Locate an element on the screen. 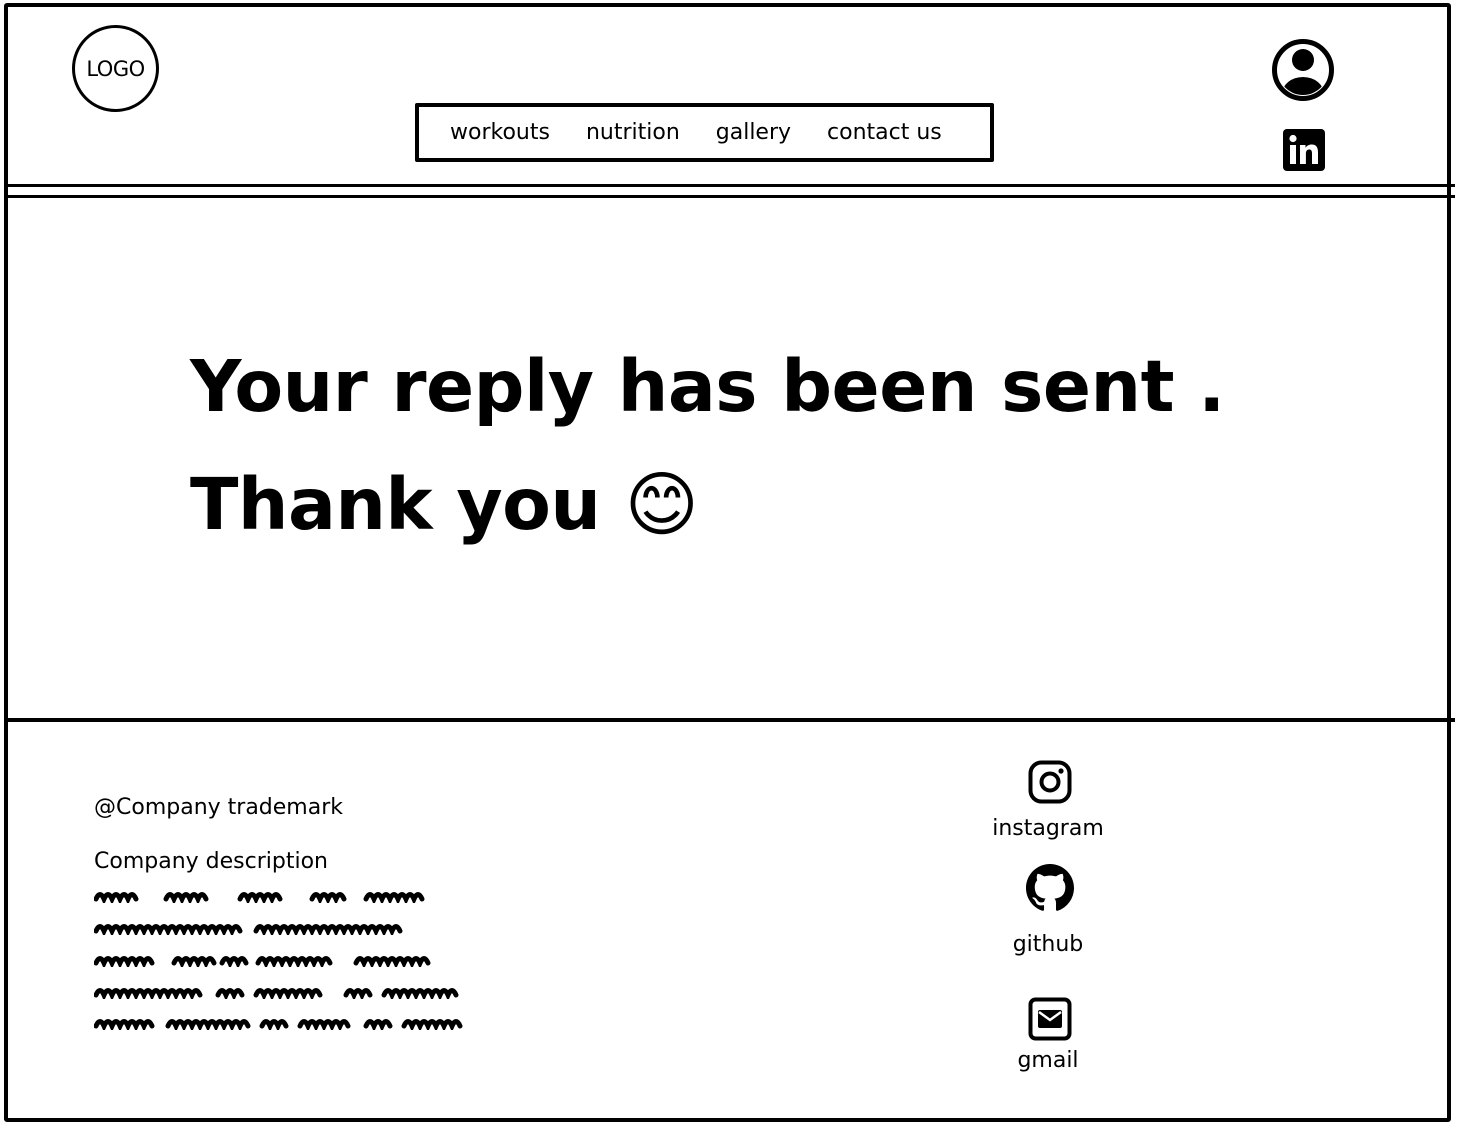 This screenshot has height=1130, width=1460. instagram-link: instagram is located at coordinates (1048, 828).